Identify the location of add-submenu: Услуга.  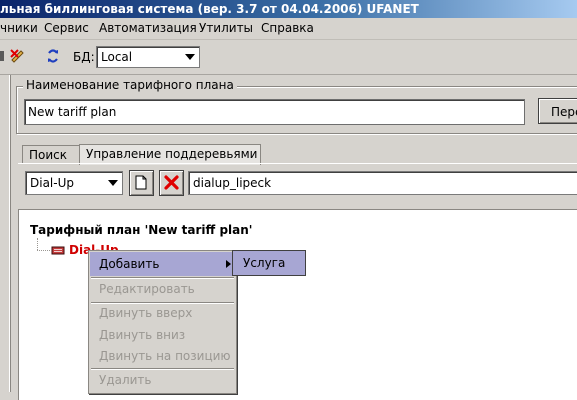
(269, 263).